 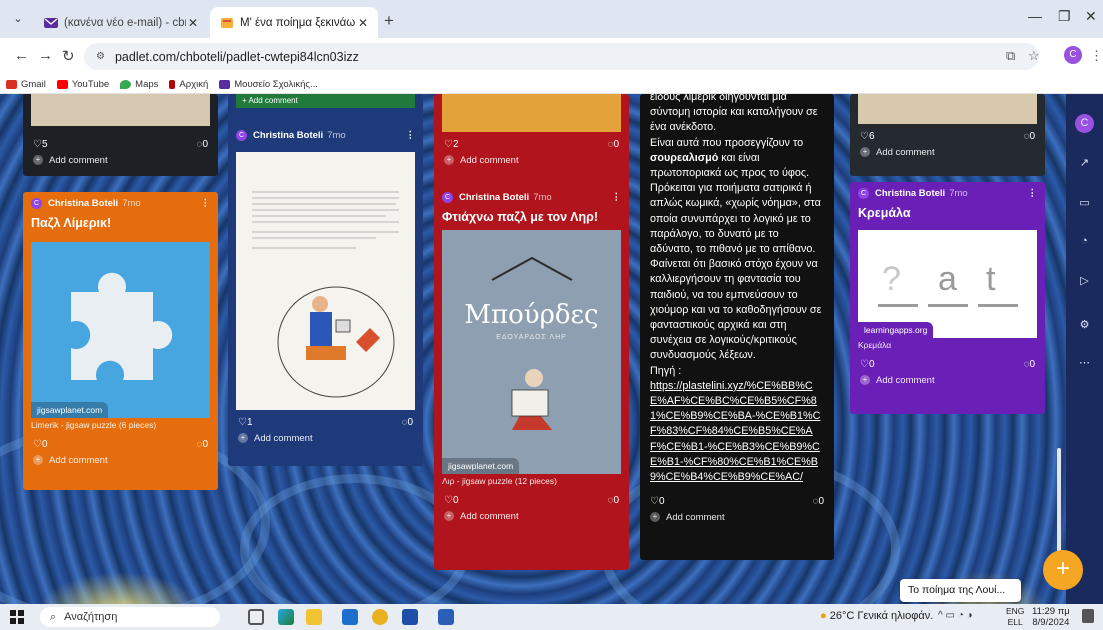 I want to click on like-count: ♡6, so click(x=867, y=136).